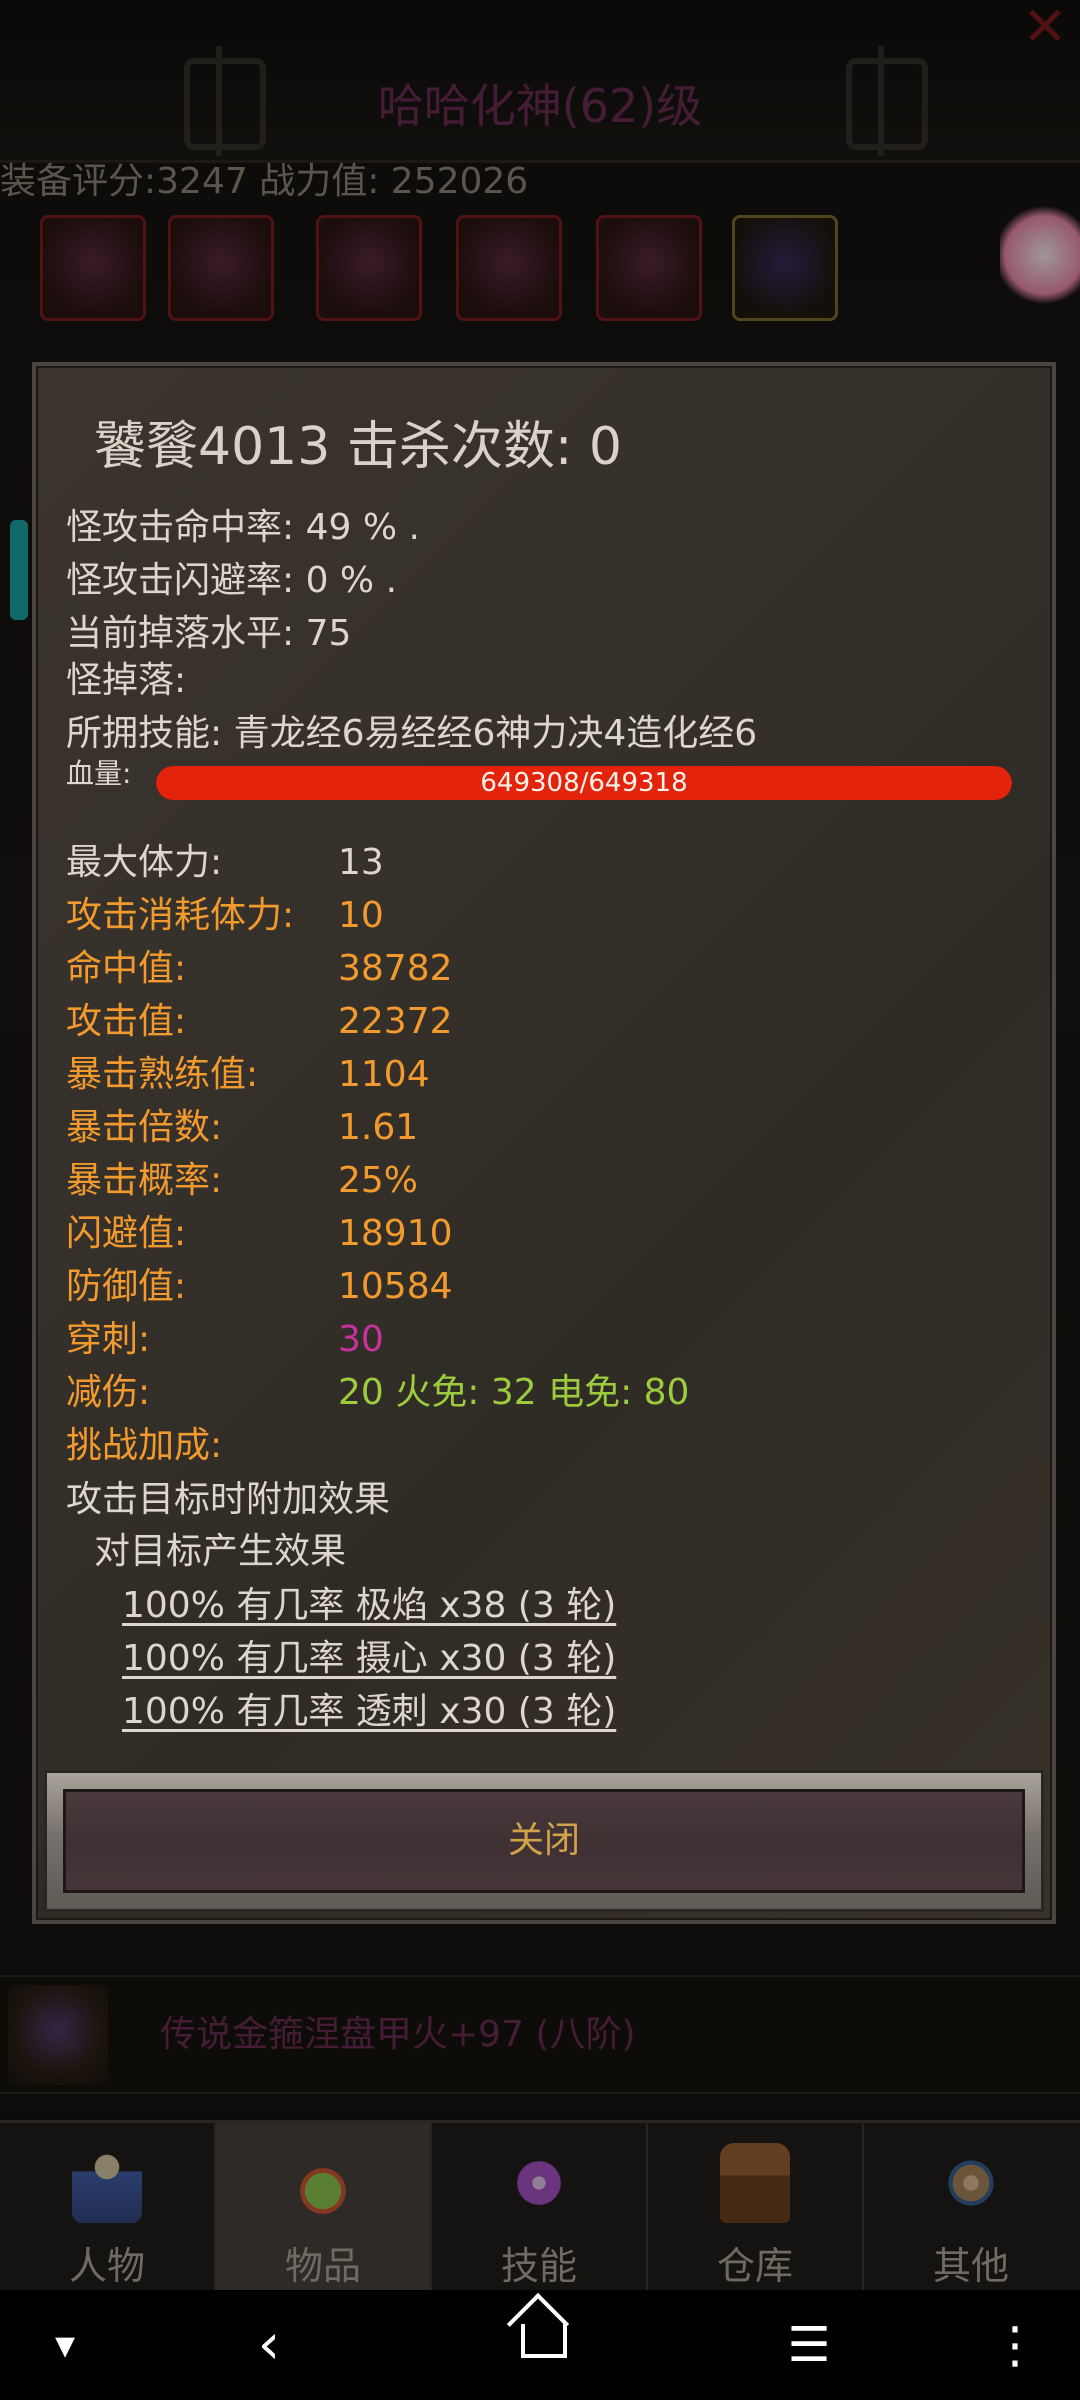 The height and width of the screenshot is (2400, 1080). I want to click on stat-row-stamina-cost: 攻击消耗体力: 10, so click(541, 916).